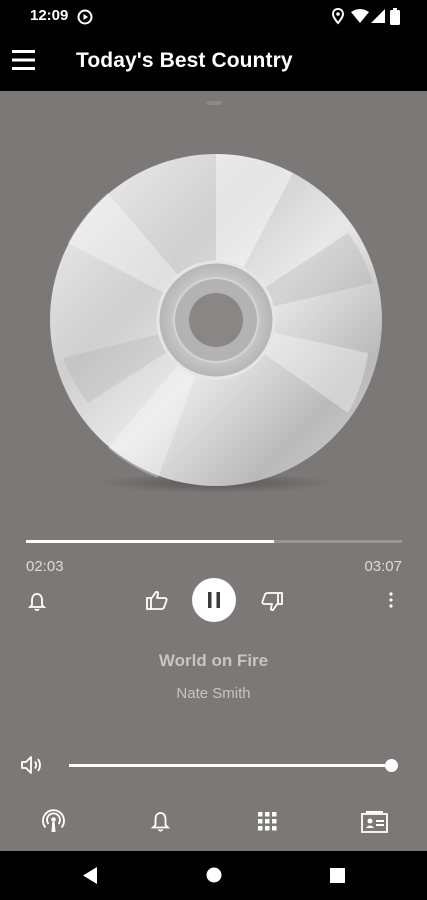 The width and height of the screenshot is (427, 900). What do you see at coordinates (230, 765) in the screenshot?
I see `volume-fill` at bounding box center [230, 765].